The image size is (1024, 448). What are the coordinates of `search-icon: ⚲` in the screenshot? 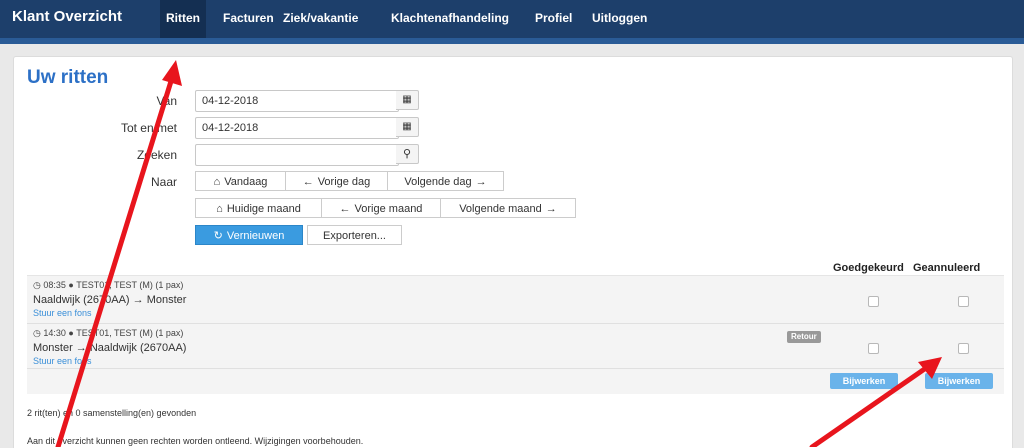 It's located at (407, 154).